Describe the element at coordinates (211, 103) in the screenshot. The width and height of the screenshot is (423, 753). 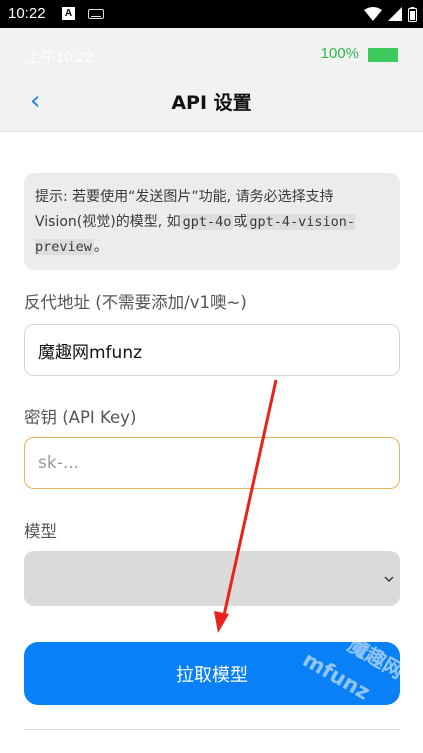
I see `page-title: API 设置` at that location.